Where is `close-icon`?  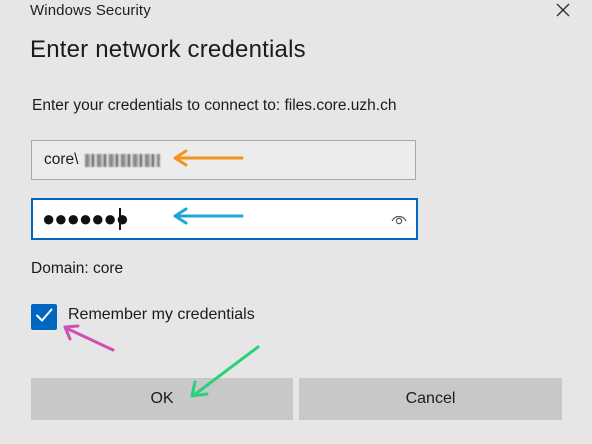 close-icon is located at coordinates (563, 12).